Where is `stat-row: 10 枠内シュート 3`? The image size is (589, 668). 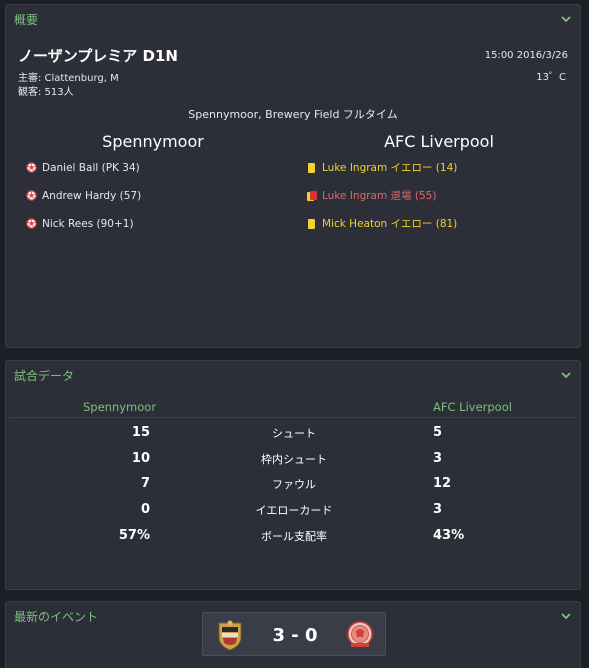
stat-row: 10 枠内シュート 3 is located at coordinates (293, 459).